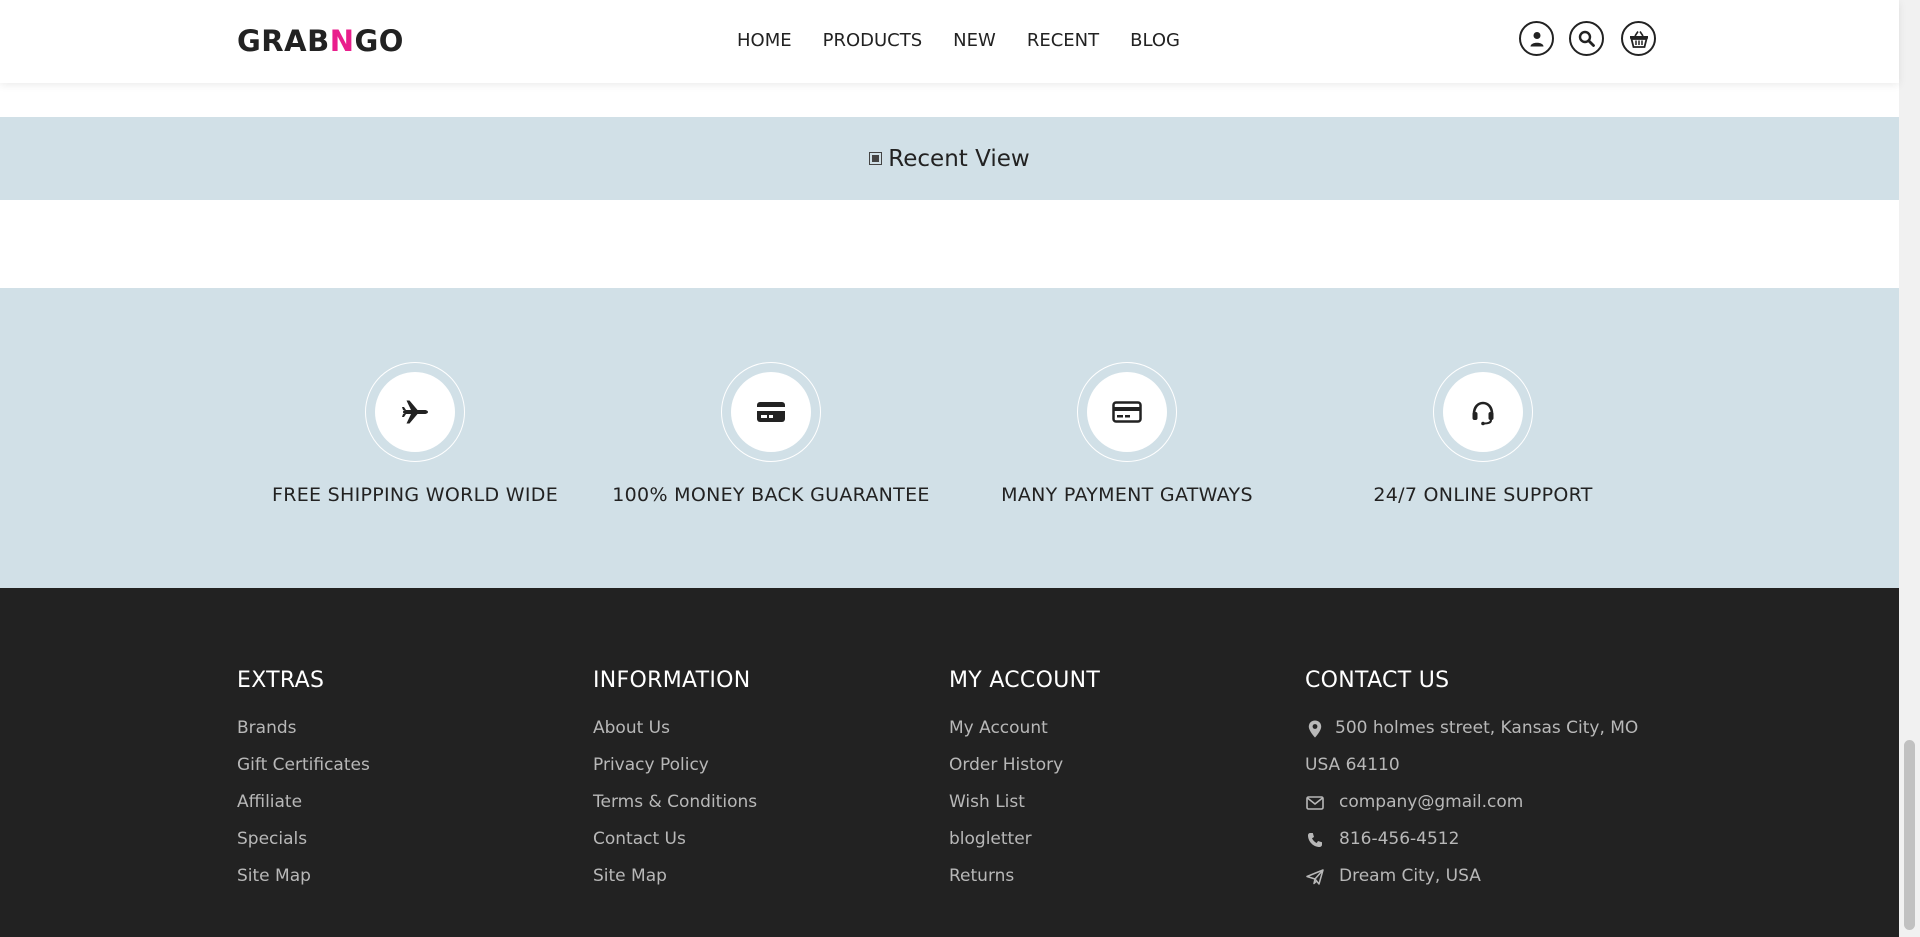 The width and height of the screenshot is (1920, 937). What do you see at coordinates (1909, 468) in the screenshot?
I see `page-scrollbar` at bounding box center [1909, 468].